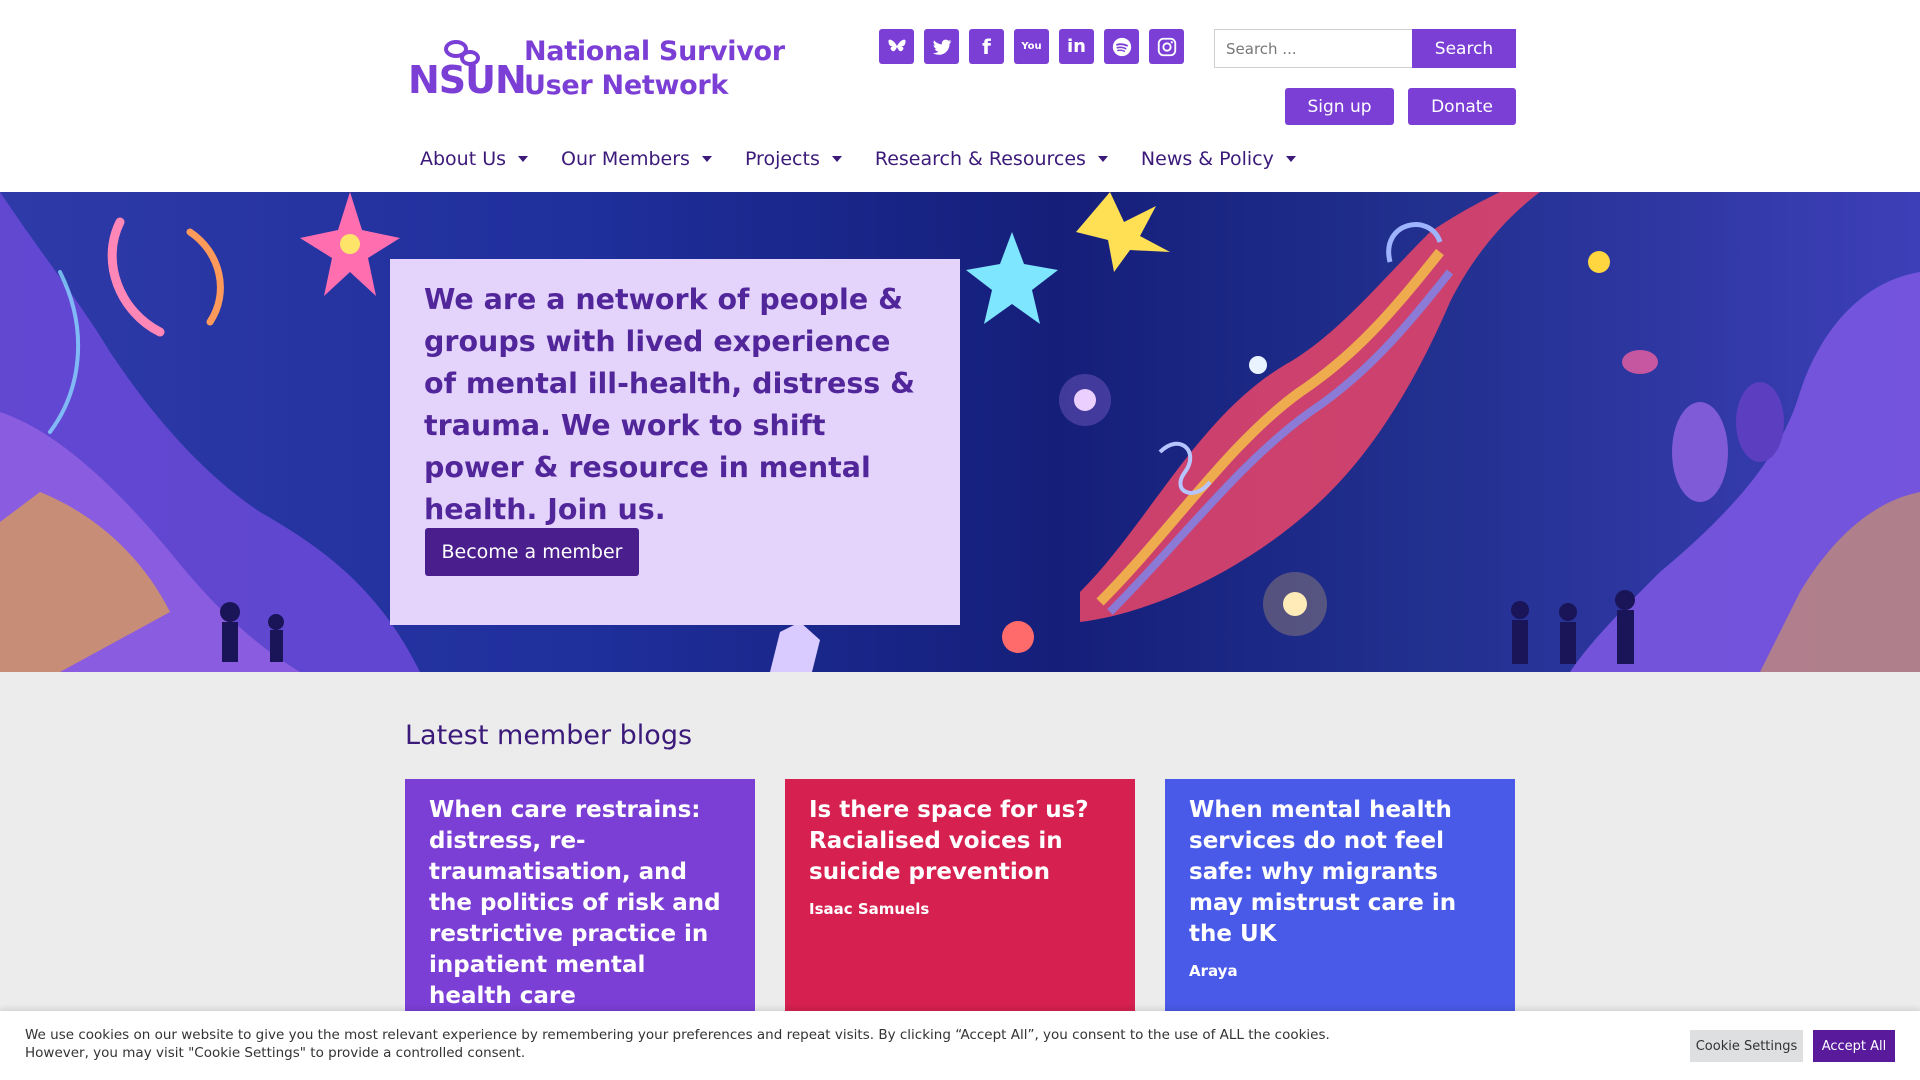  I want to click on header-actions: Sign up Donate, so click(1400, 106).